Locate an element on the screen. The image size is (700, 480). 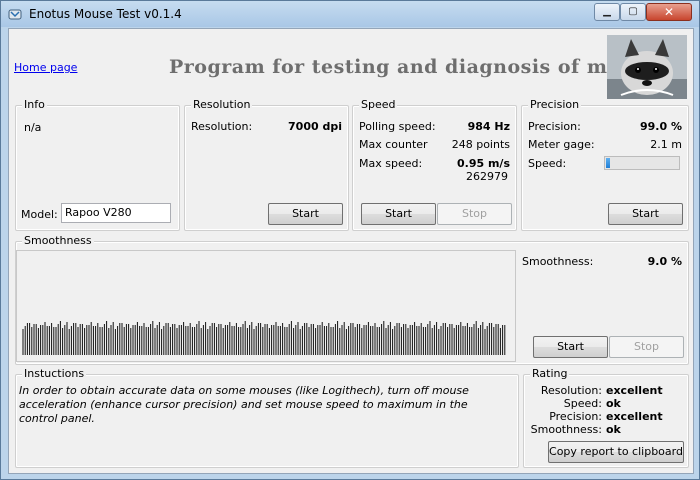
precision-group-title: Precision is located at coordinates (555, 104).